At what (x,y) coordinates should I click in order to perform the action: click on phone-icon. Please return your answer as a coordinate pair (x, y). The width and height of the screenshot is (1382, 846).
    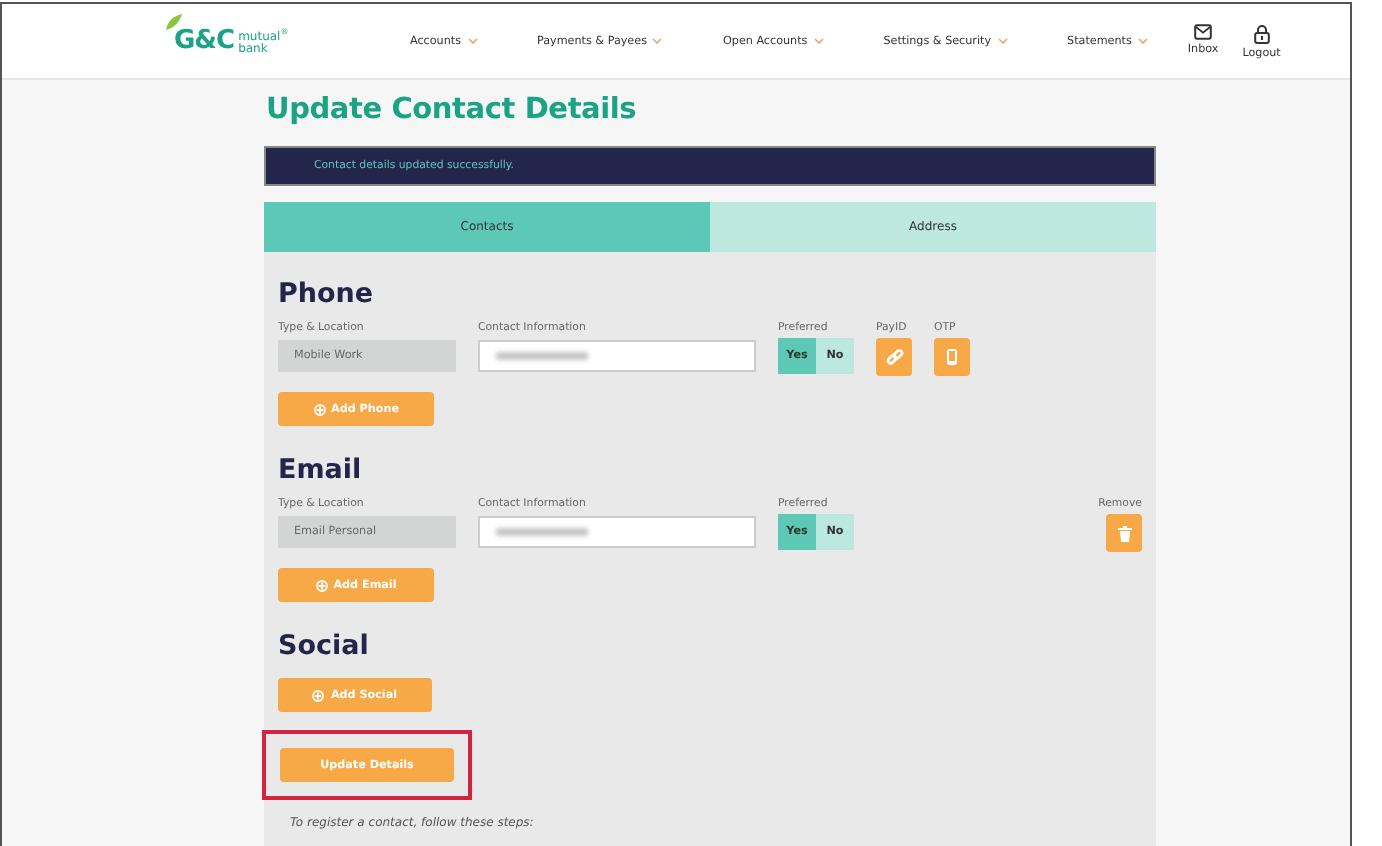
    Looking at the image, I should click on (952, 357).